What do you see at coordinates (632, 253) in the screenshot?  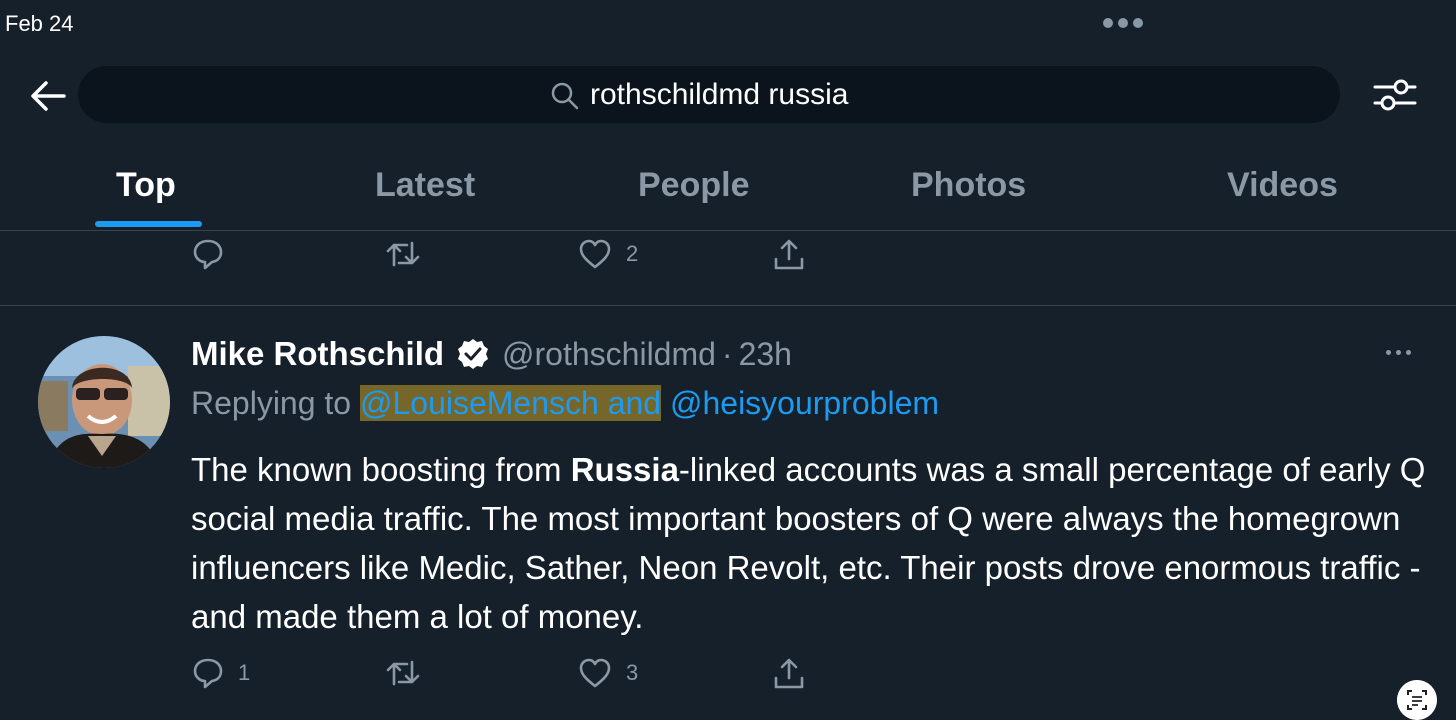 I see `like-count: 2` at bounding box center [632, 253].